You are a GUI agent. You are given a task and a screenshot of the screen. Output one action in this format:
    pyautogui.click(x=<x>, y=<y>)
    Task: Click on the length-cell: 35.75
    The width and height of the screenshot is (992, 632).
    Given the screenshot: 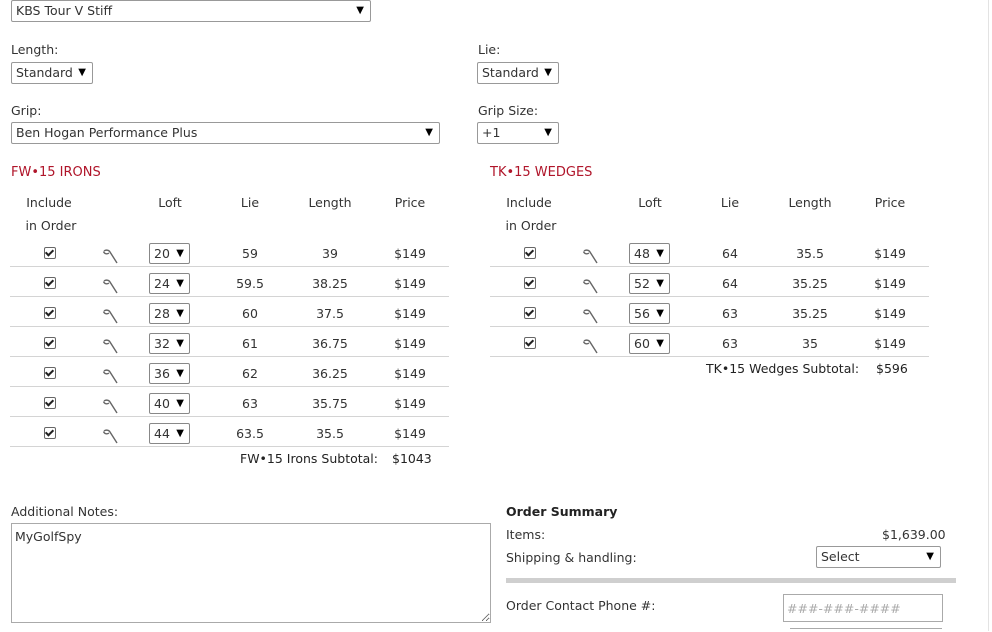 What is the action you would take?
    pyautogui.click(x=330, y=403)
    